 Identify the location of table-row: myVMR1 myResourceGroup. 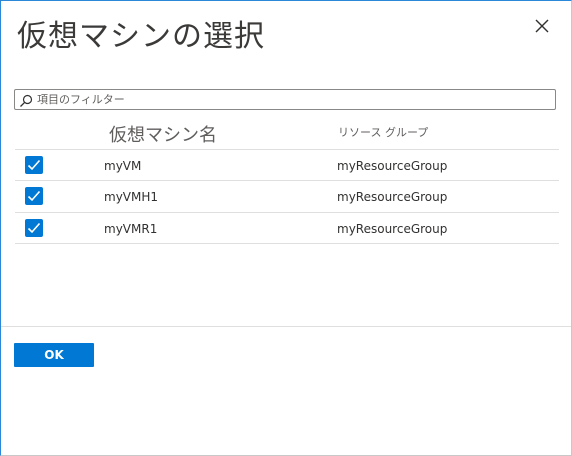
(287, 228).